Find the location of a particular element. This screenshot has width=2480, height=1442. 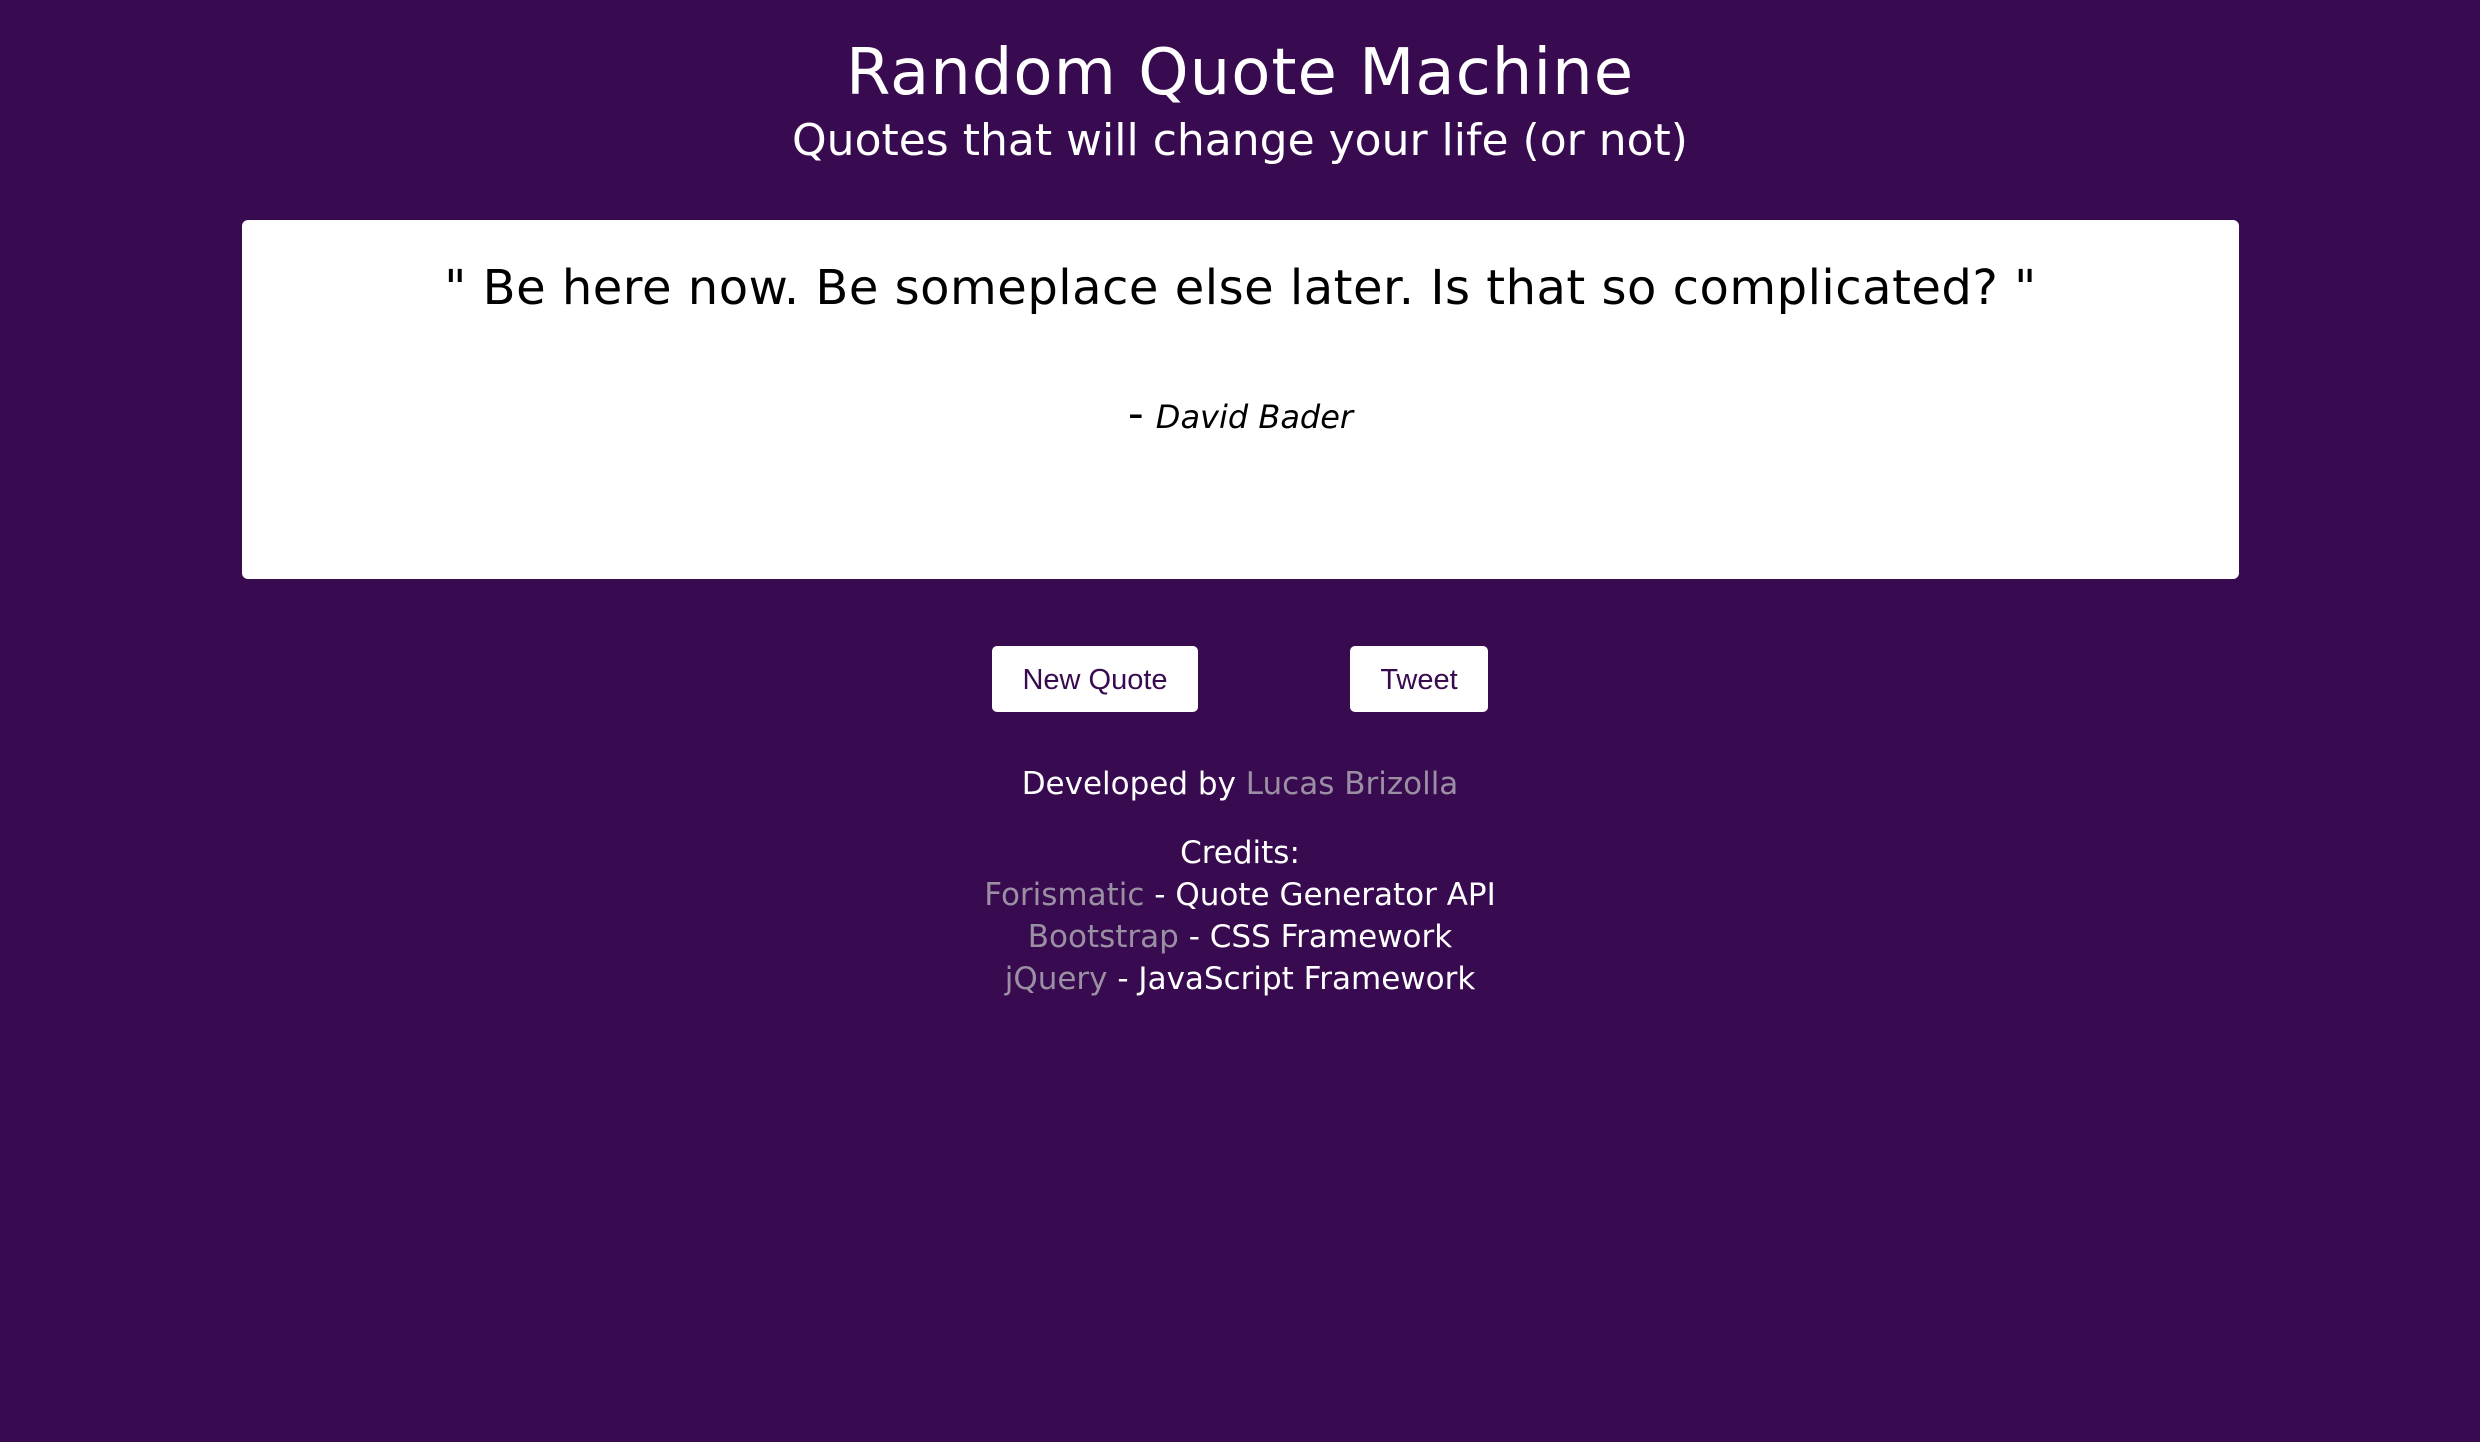

forismatic-link: Forismatic is located at coordinates (1064, 895).